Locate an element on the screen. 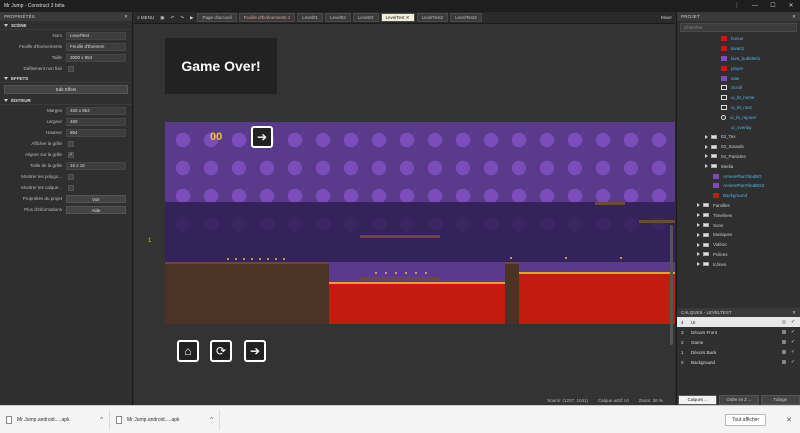 The image size is (800, 433). tree-item: ui_overlay is located at coordinates (738, 127).